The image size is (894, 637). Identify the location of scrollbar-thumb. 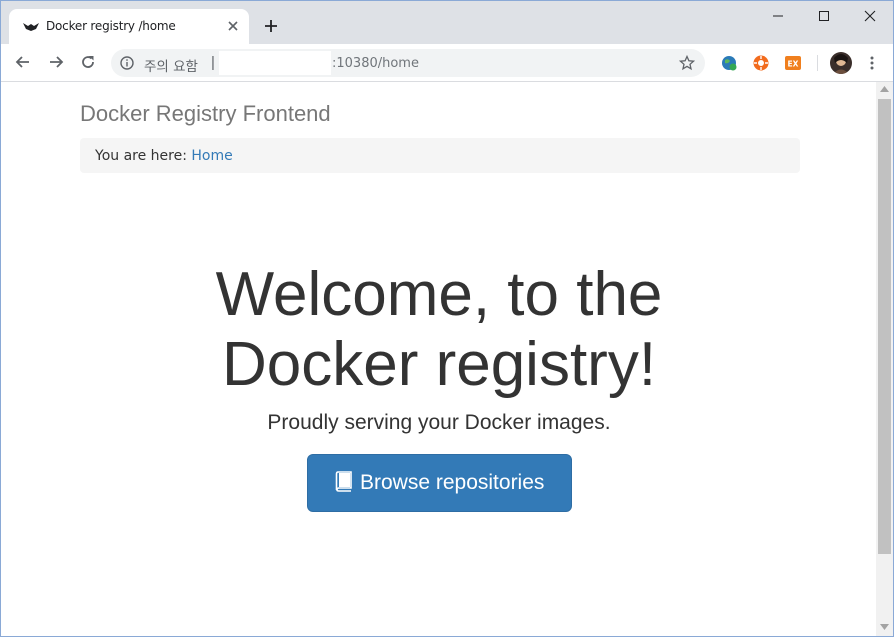
(884, 326).